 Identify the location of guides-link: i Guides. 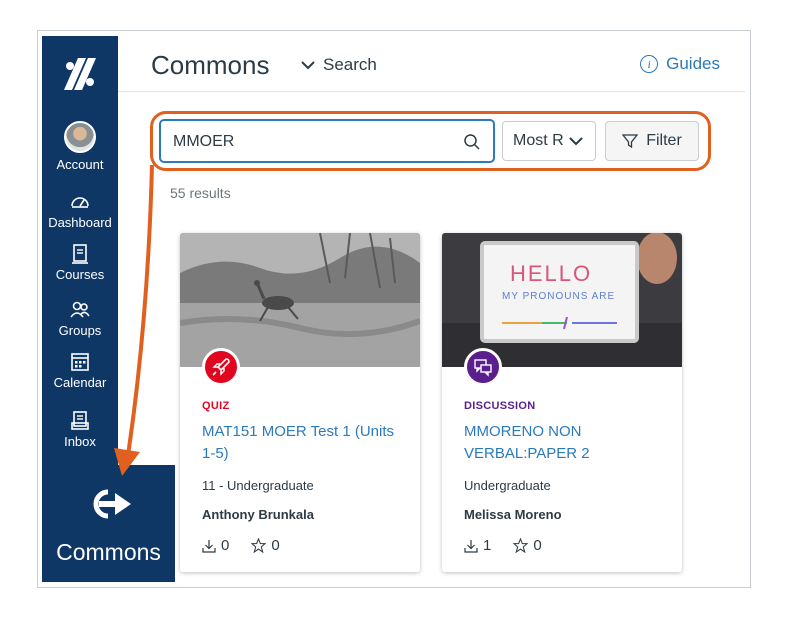
(680, 64).